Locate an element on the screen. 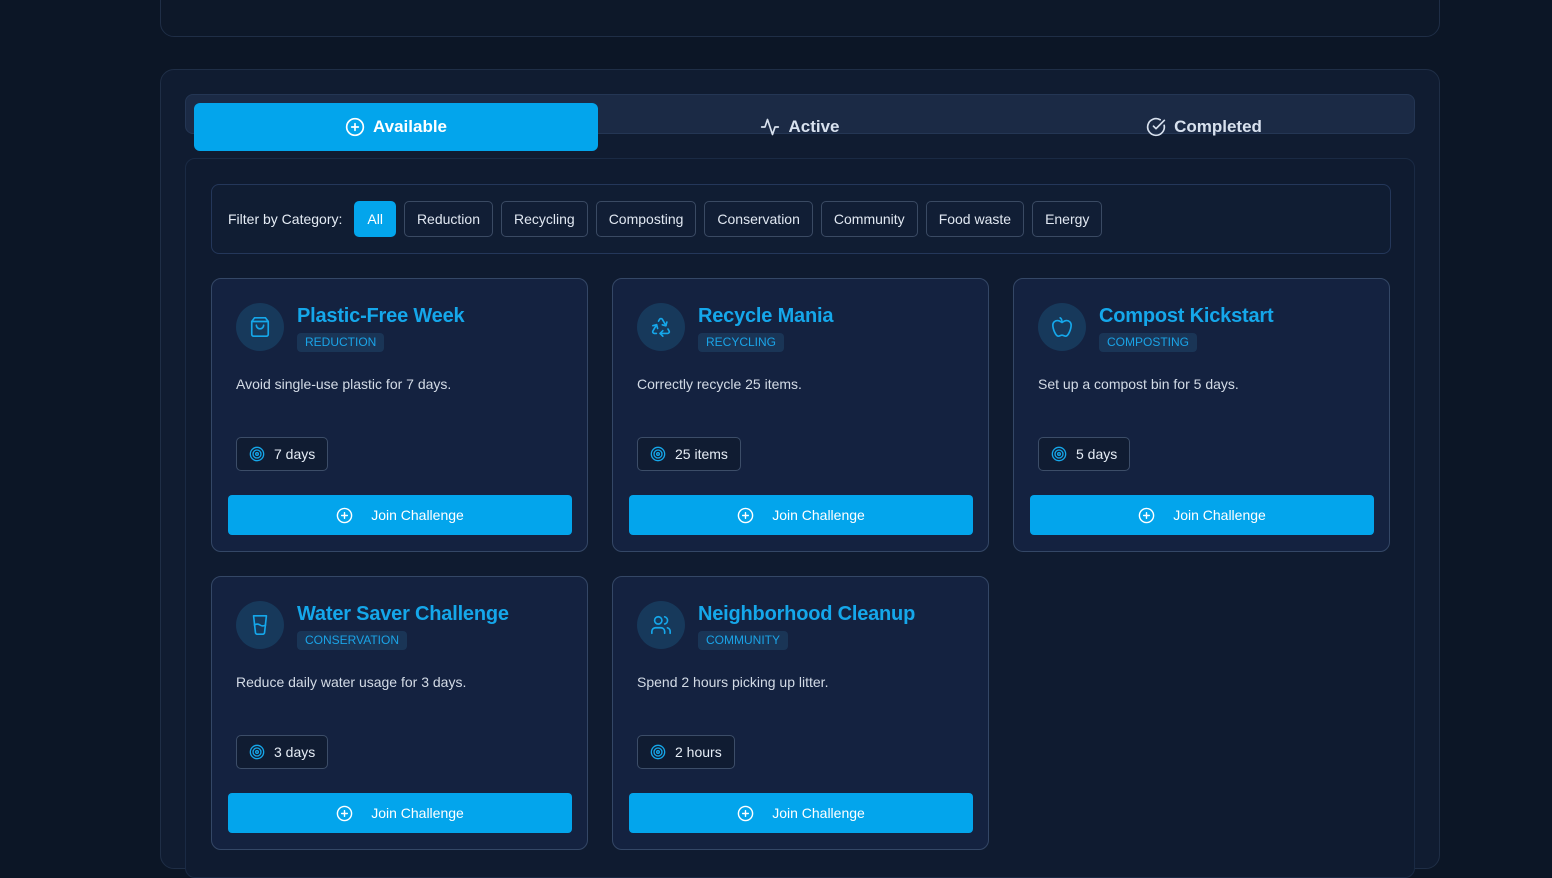 The width and height of the screenshot is (1552, 878). goal-badge: 7 days is located at coordinates (282, 454).